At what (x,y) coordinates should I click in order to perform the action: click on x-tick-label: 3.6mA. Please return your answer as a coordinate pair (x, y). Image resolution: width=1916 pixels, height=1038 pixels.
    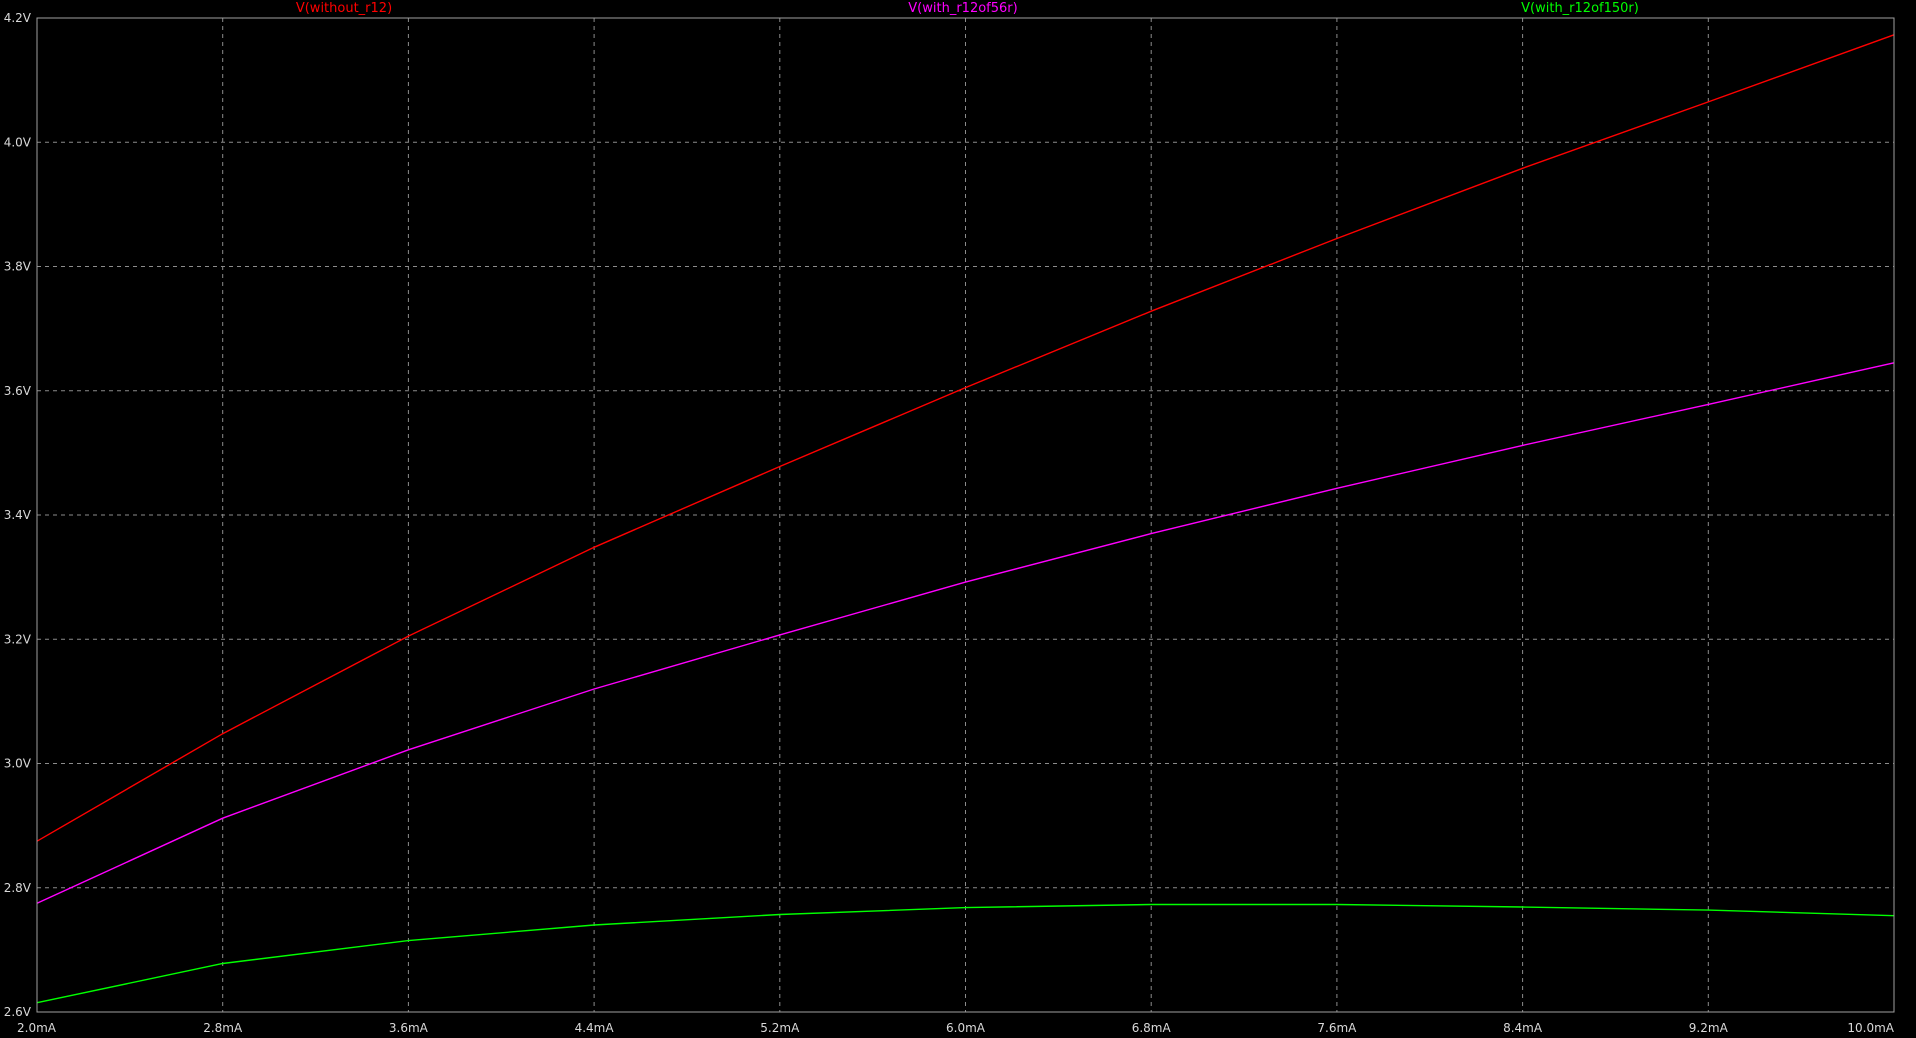
    Looking at the image, I should click on (409, 1028).